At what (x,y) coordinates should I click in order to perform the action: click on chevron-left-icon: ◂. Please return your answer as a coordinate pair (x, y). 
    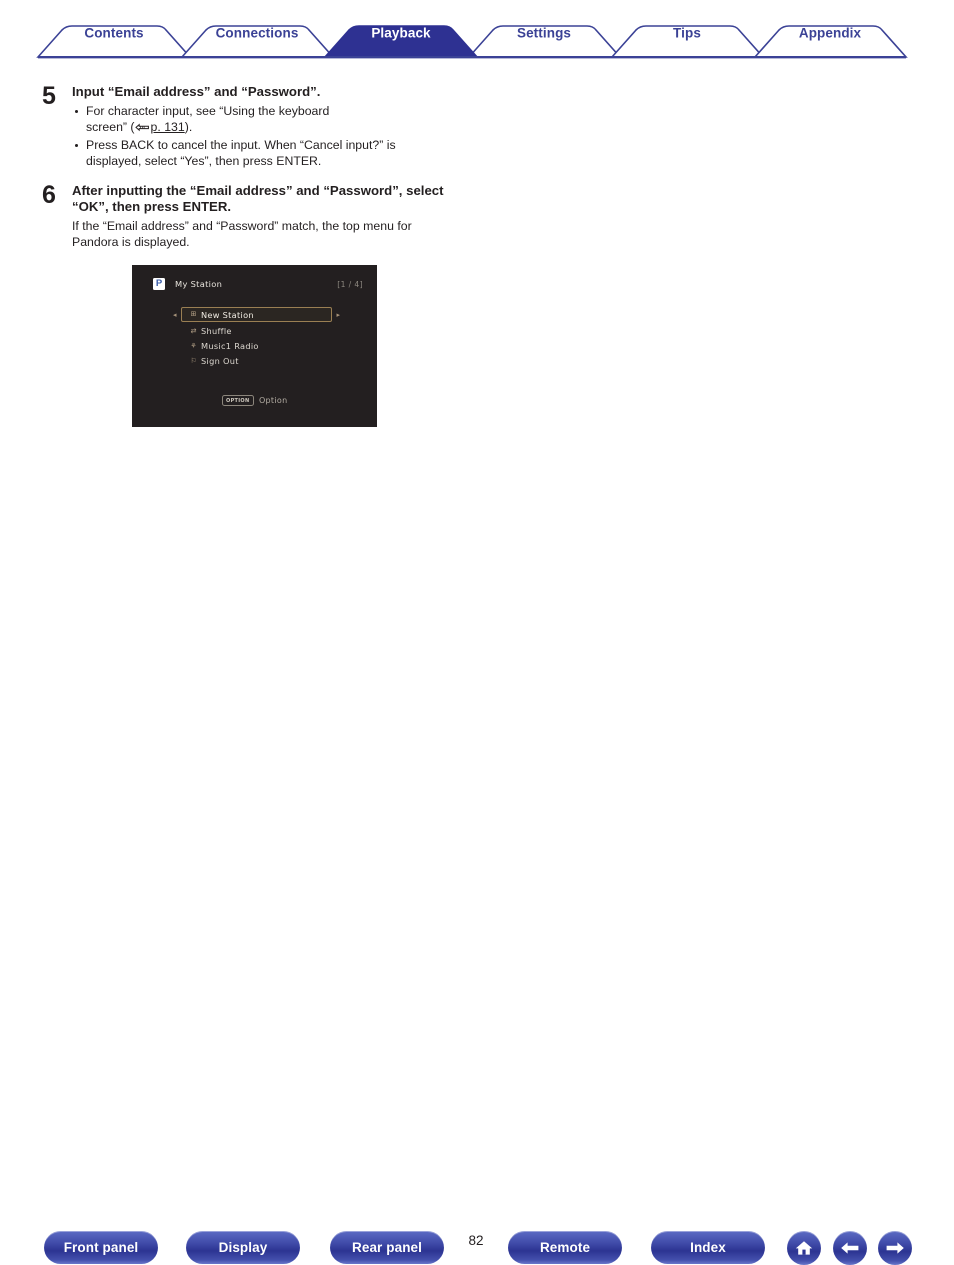
    Looking at the image, I should click on (175, 315).